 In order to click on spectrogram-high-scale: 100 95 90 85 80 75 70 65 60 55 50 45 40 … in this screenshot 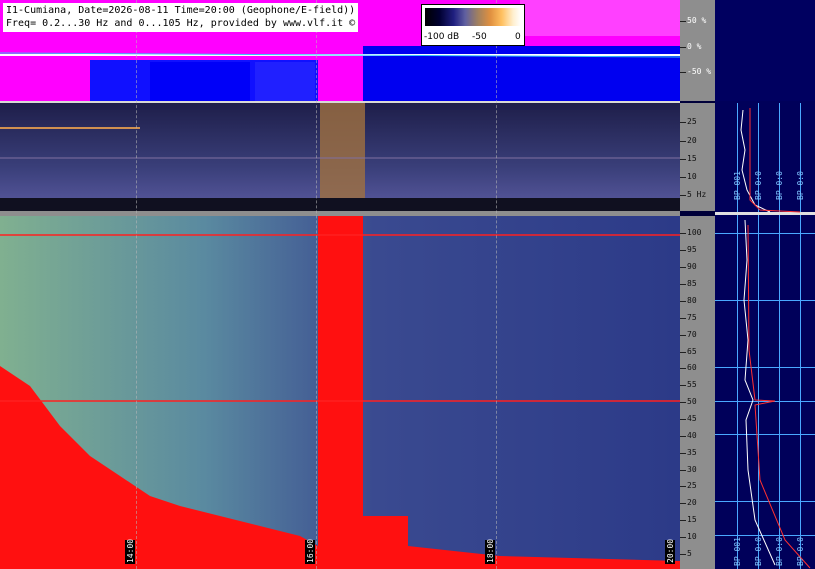, I will do `click(697, 392)`.